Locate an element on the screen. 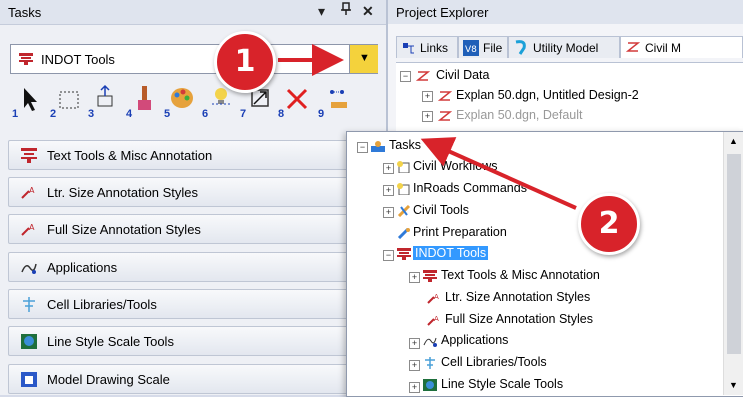 Image resolution: width=743 pixels, height=397 pixels. callout-badge-2: 2 is located at coordinates (609, 224).